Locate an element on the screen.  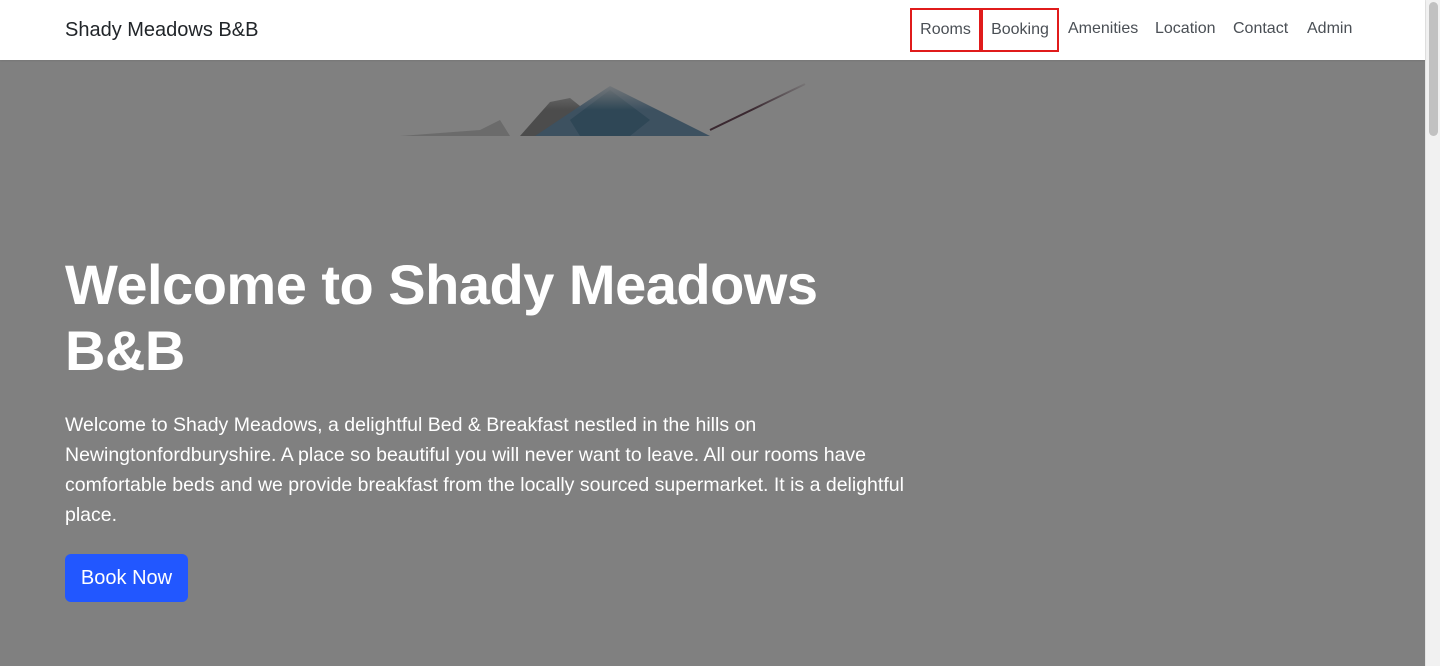
nav-rooms: Rooms is located at coordinates (945, 30).